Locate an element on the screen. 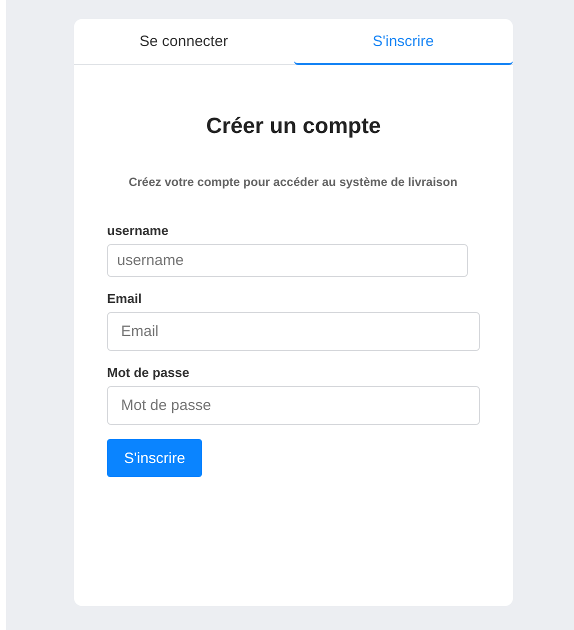  tab: S'inscrire is located at coordinates (403, 42).